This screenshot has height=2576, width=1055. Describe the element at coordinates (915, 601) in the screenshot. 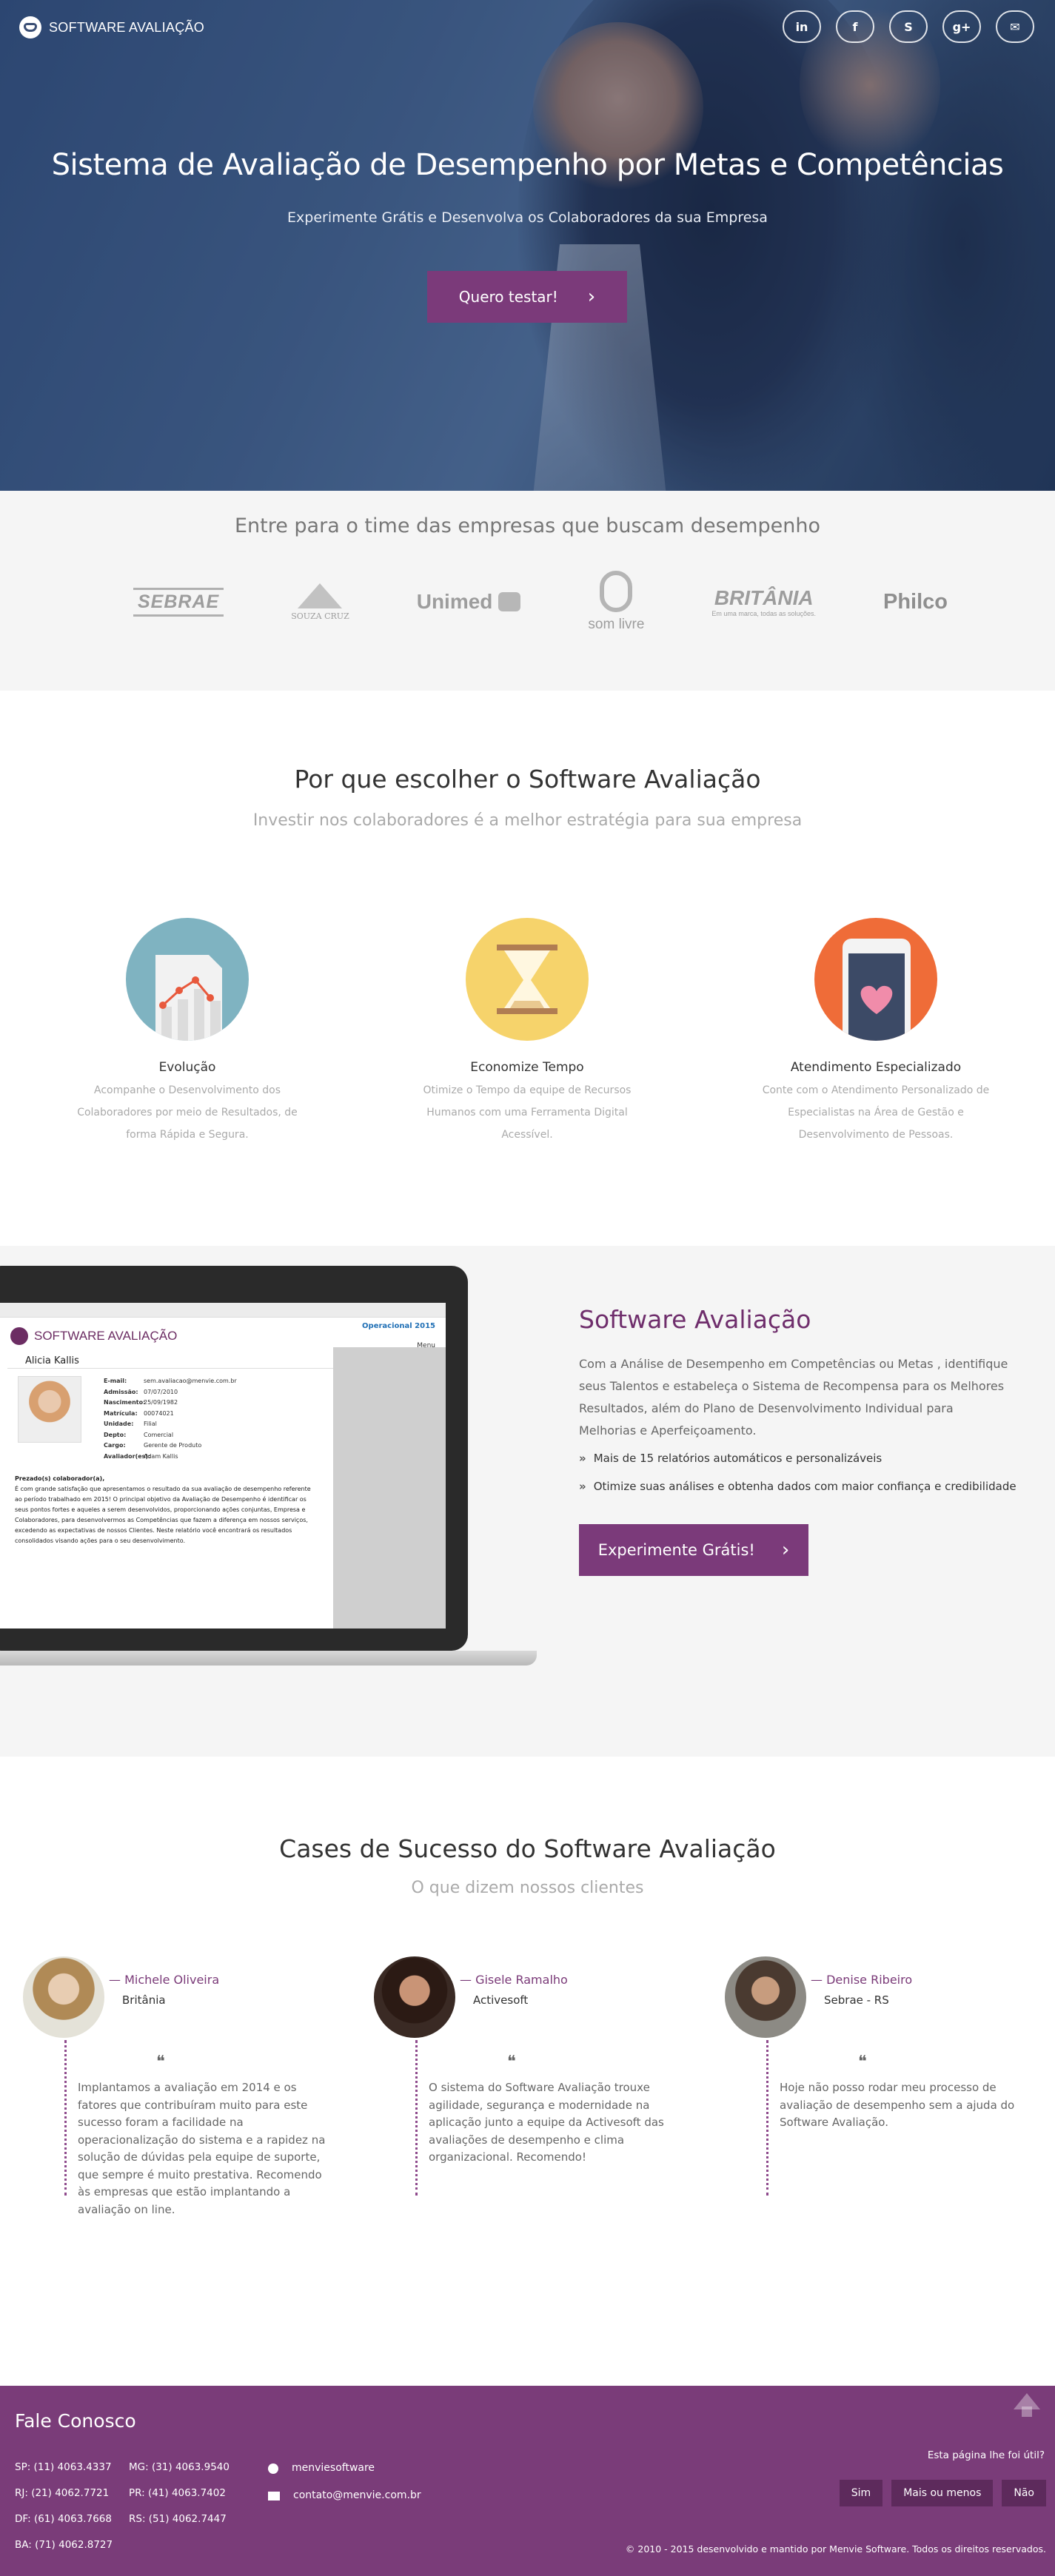

I see `client-logo-philco: Philco` at that location.